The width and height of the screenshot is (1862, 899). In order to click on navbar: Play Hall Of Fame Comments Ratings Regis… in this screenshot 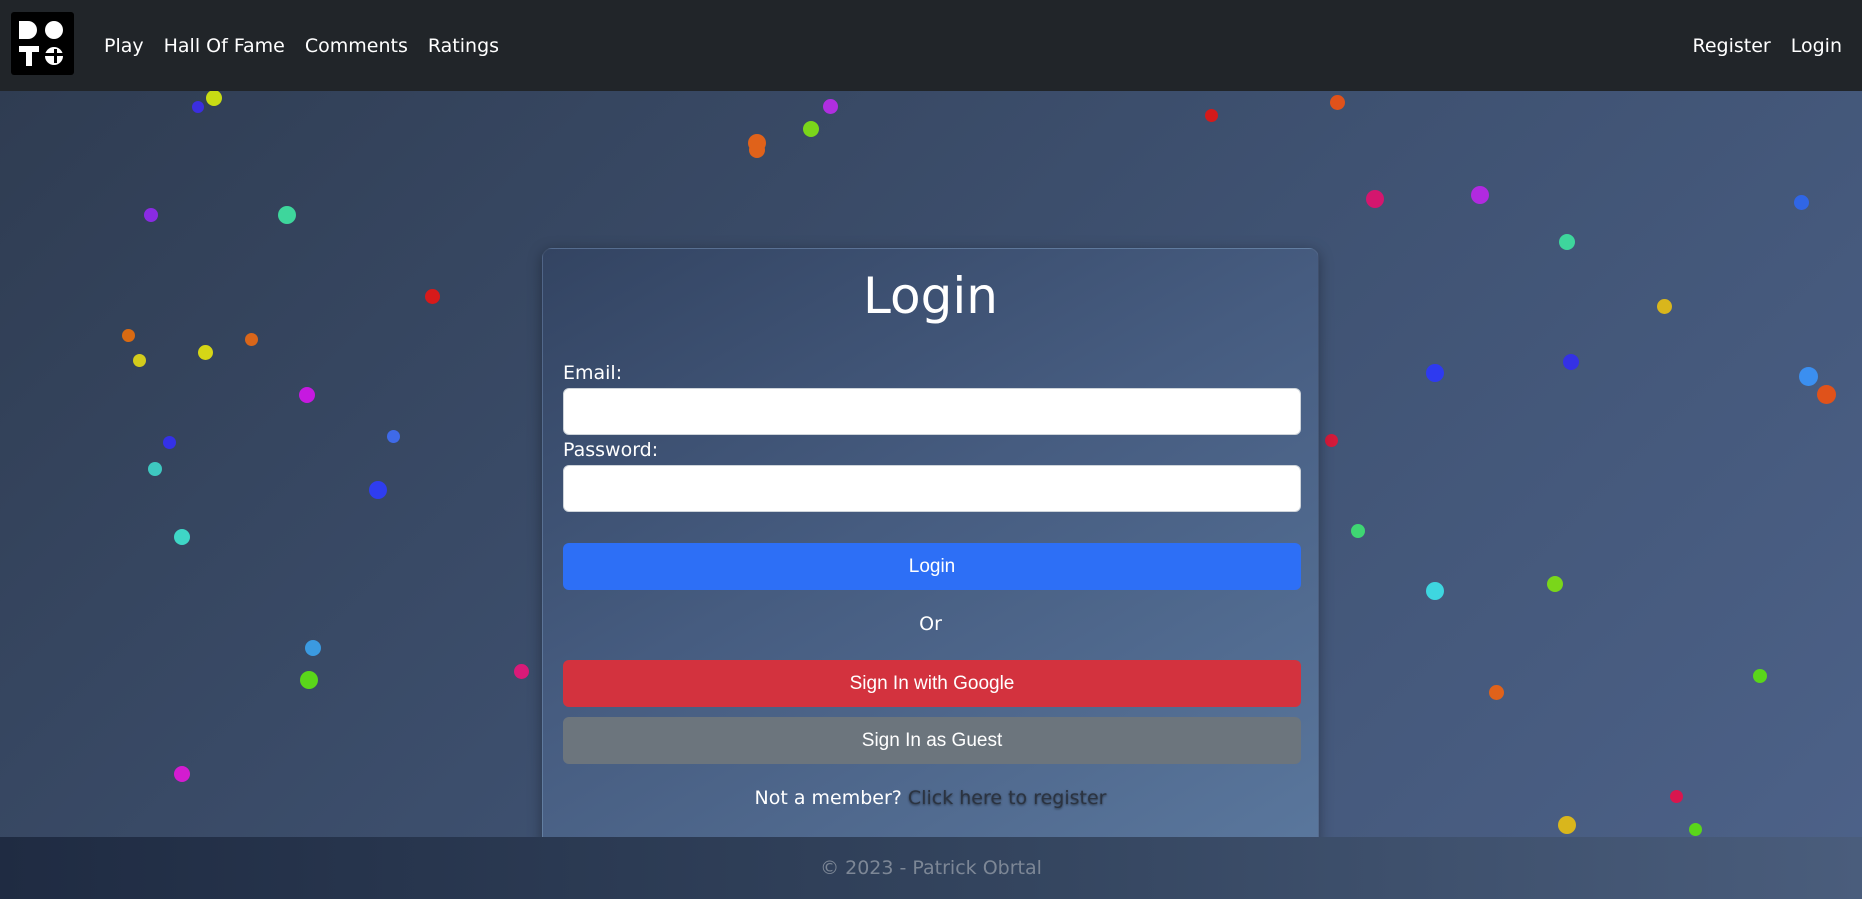, I will do `click(931, 45)`.